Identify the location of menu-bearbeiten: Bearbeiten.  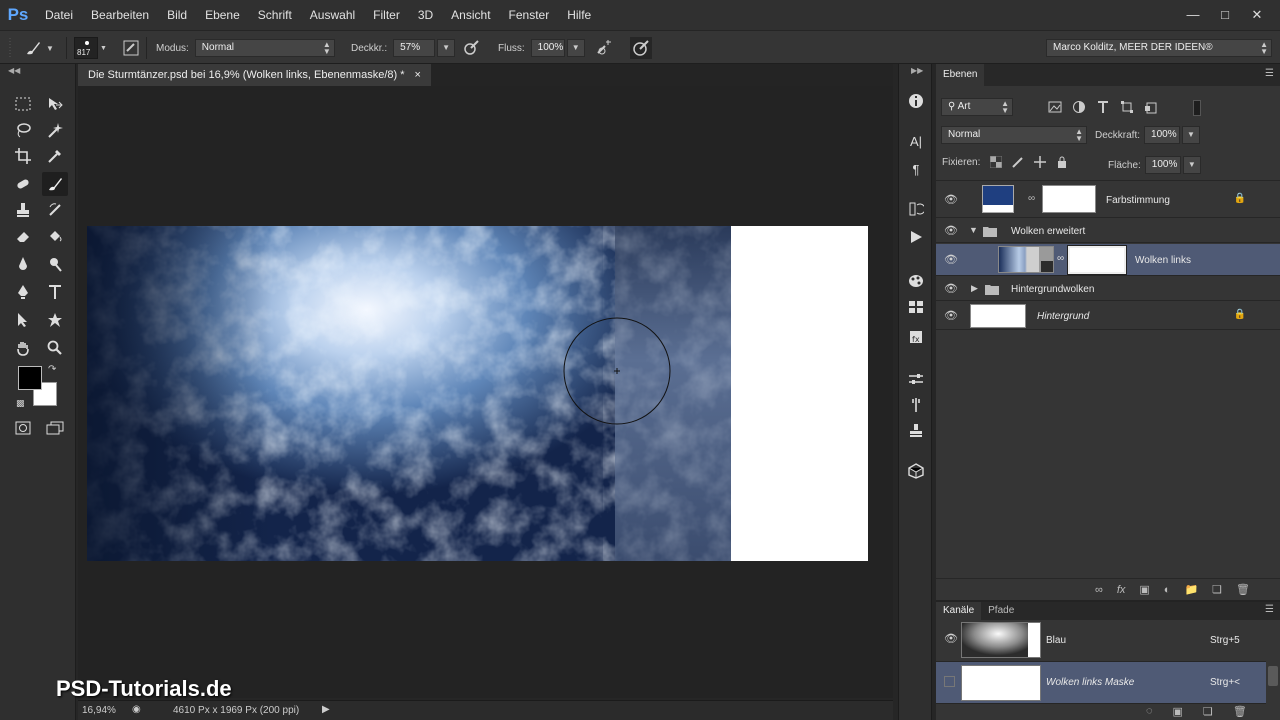
(120, 15).